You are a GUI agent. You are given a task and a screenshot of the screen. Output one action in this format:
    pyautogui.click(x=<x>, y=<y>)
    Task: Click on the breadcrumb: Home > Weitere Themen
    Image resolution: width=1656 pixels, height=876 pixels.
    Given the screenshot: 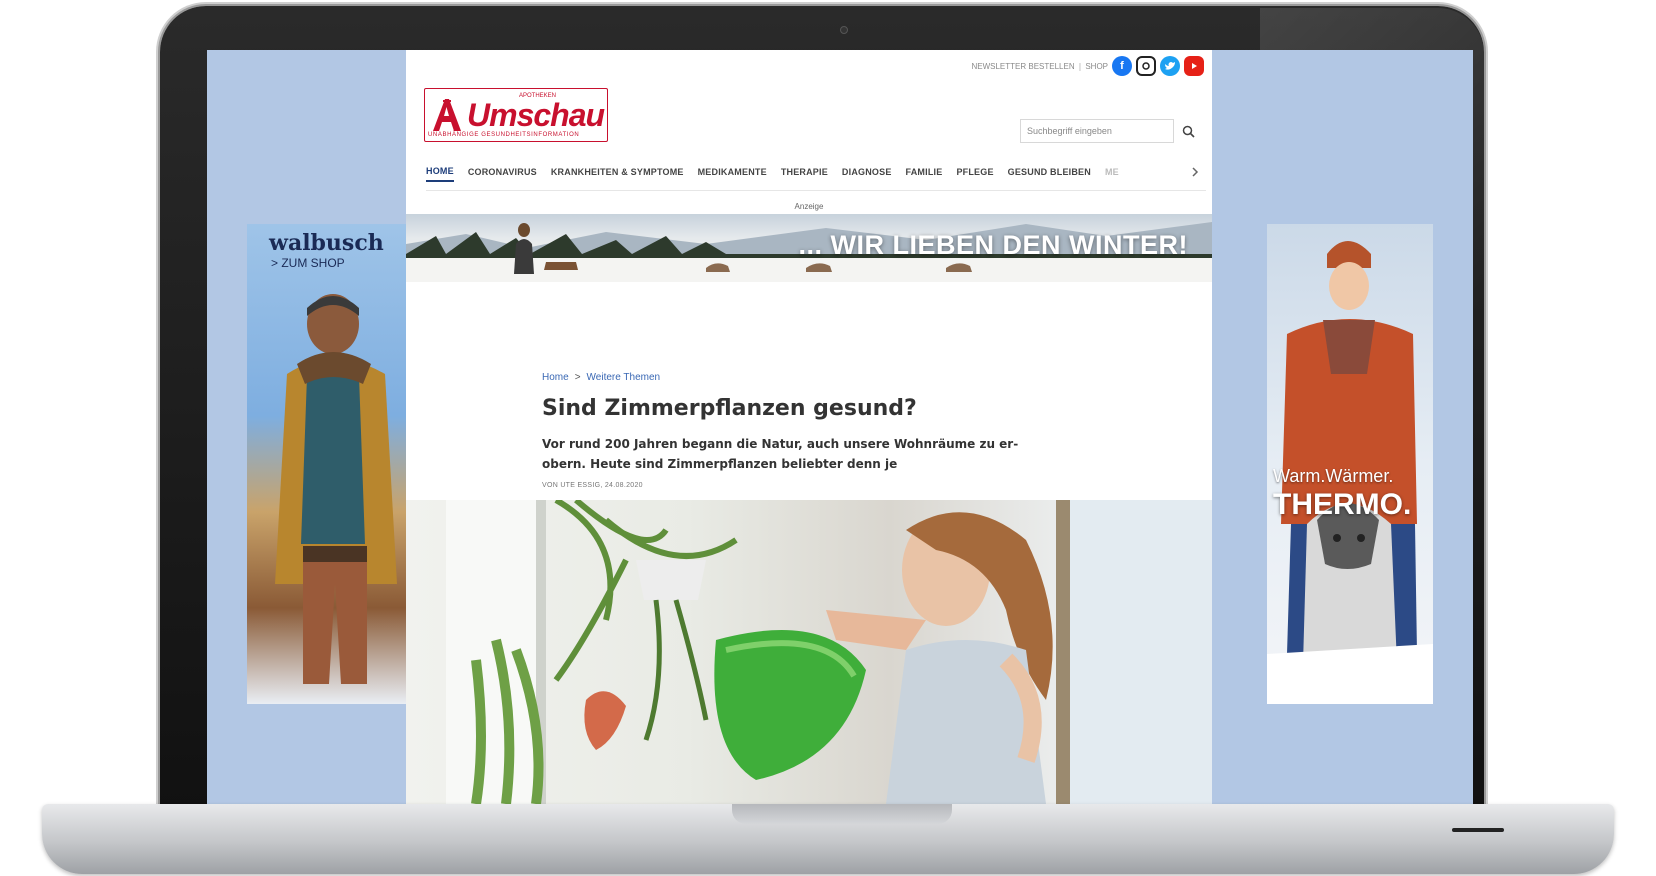 What is the action you would take?
    pyautogui.click(x=601, y=377)
    